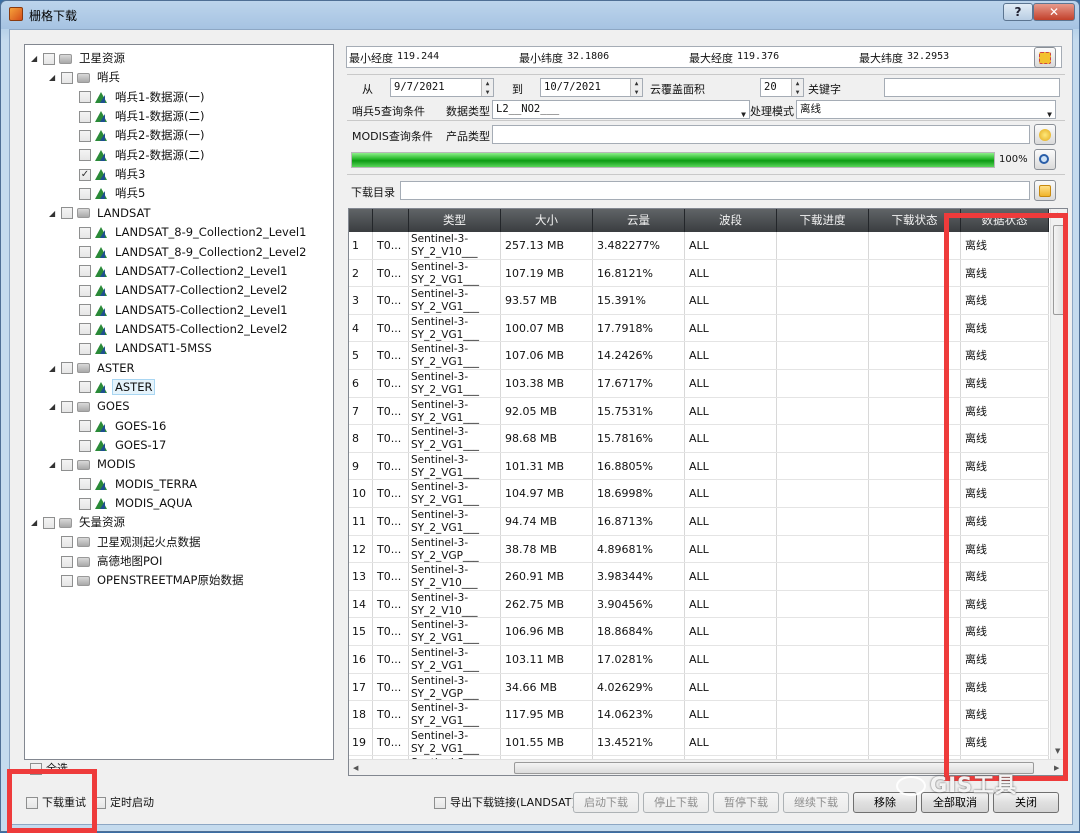 The width and height of the screenshot is (1080, 833). Describe the element at coordinates (355, 768) in the screenshot. I see `scroll-left-icon: ◀` at that location.